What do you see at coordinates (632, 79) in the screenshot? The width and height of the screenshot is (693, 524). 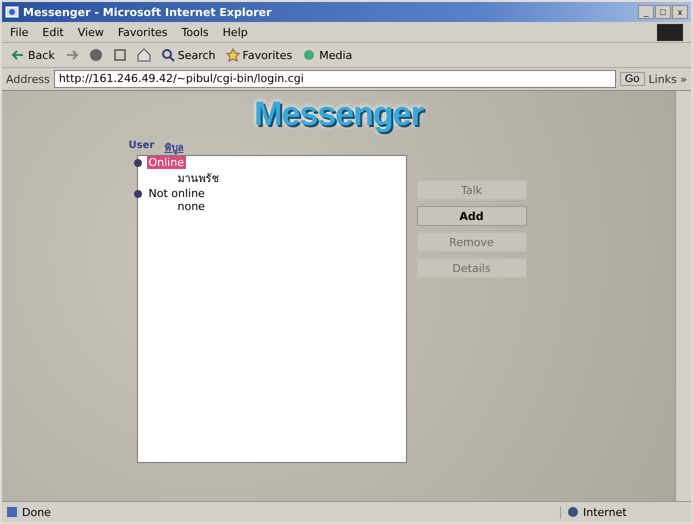 I see `go-button: Go` at bounding box center [632, 79].